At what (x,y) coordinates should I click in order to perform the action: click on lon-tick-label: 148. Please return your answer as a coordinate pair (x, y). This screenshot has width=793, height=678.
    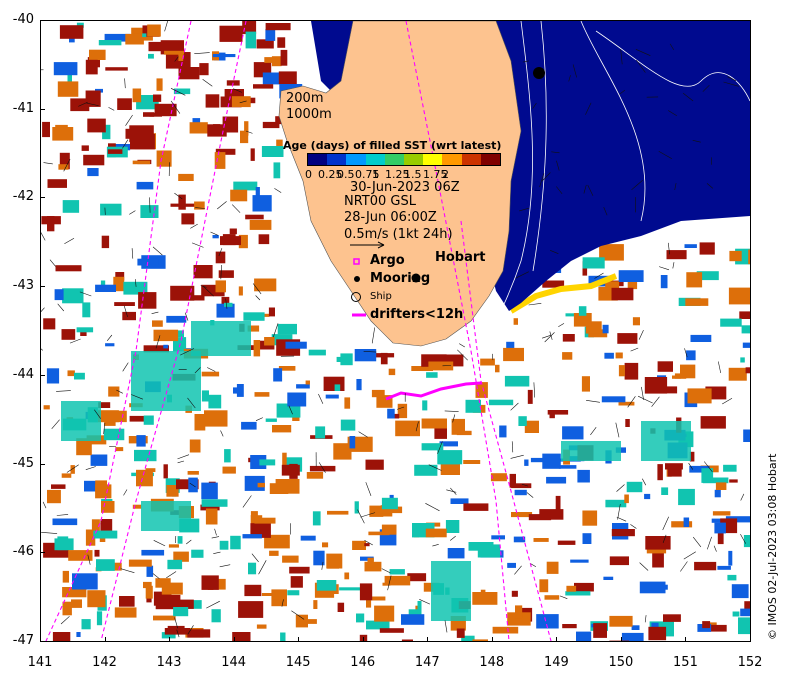
    Looking at the image, I should click on (492, 662).